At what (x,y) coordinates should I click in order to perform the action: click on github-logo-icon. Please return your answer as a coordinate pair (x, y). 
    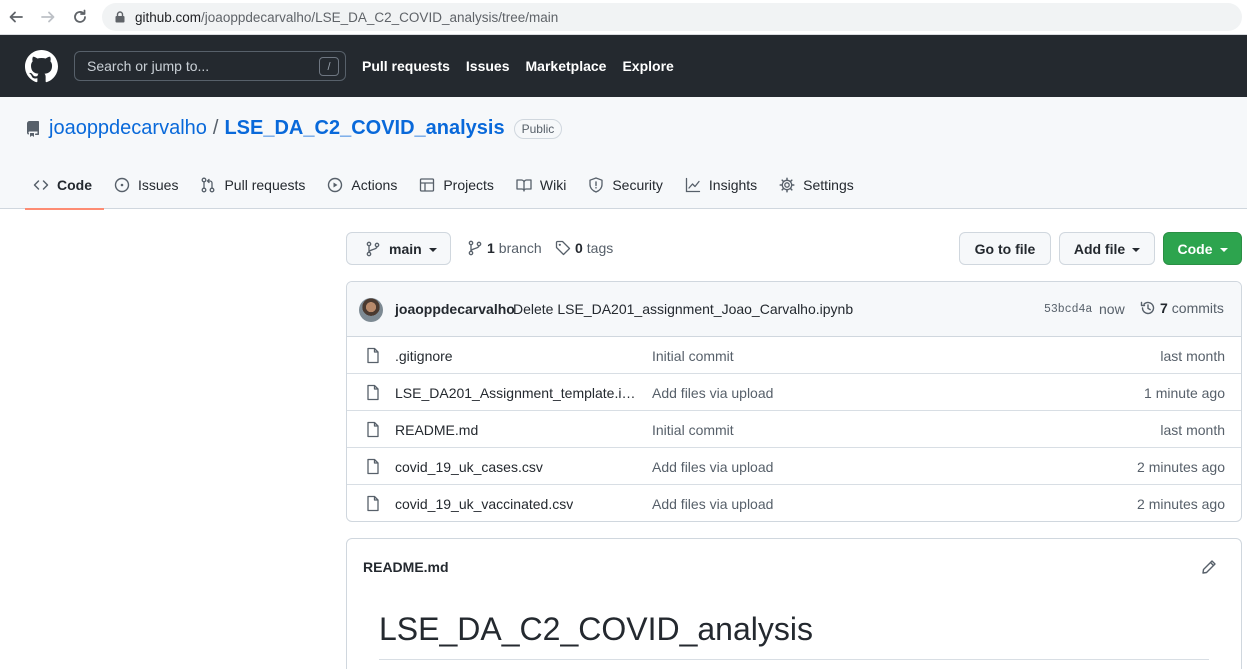
    Looking at the image, I should click on (41, 66).